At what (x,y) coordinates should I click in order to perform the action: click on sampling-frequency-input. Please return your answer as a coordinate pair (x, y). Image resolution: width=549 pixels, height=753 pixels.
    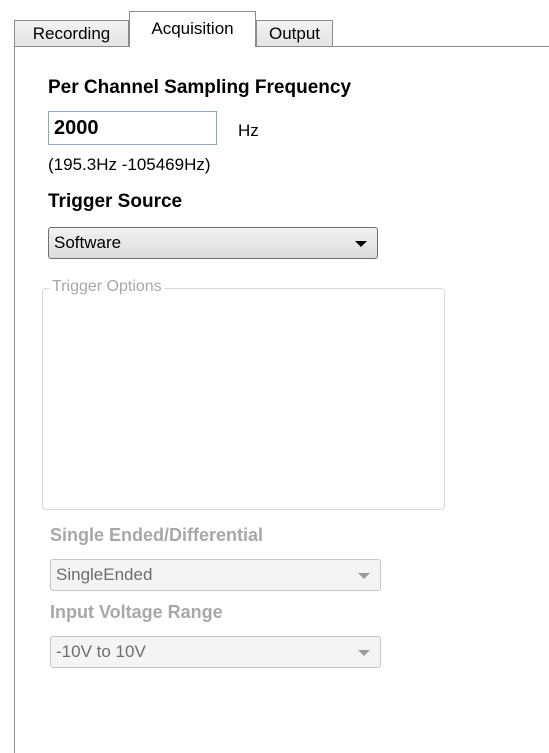
    Looking at the image, I should click on (132, 128).